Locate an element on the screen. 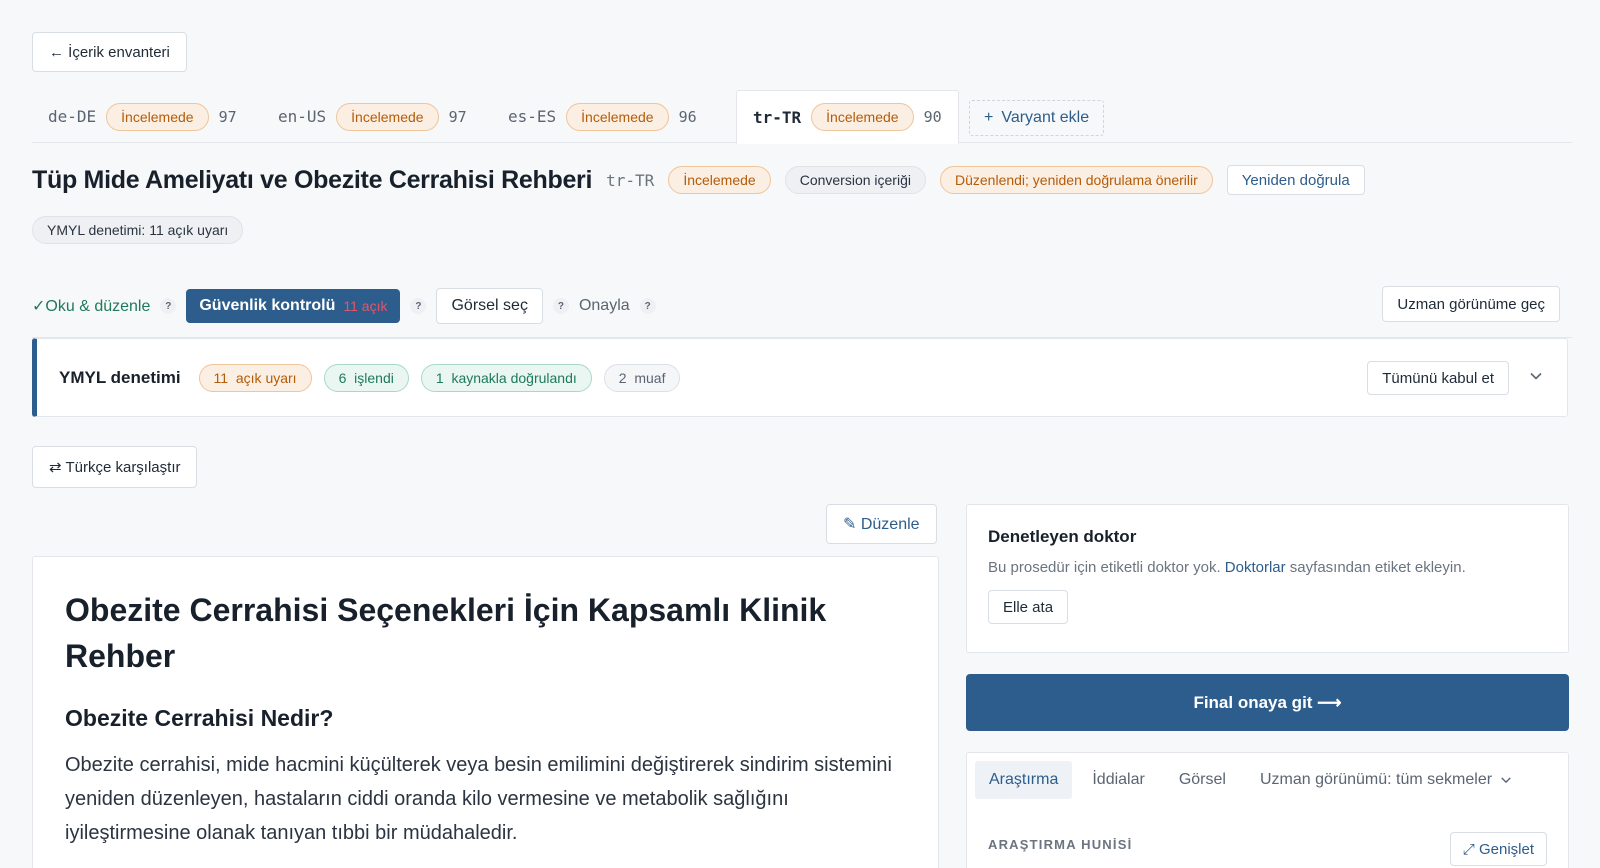 The height and width of the screenshot is (868, 1600). edit-button: ✎ Düzenle is located at coordinates (881, 524).